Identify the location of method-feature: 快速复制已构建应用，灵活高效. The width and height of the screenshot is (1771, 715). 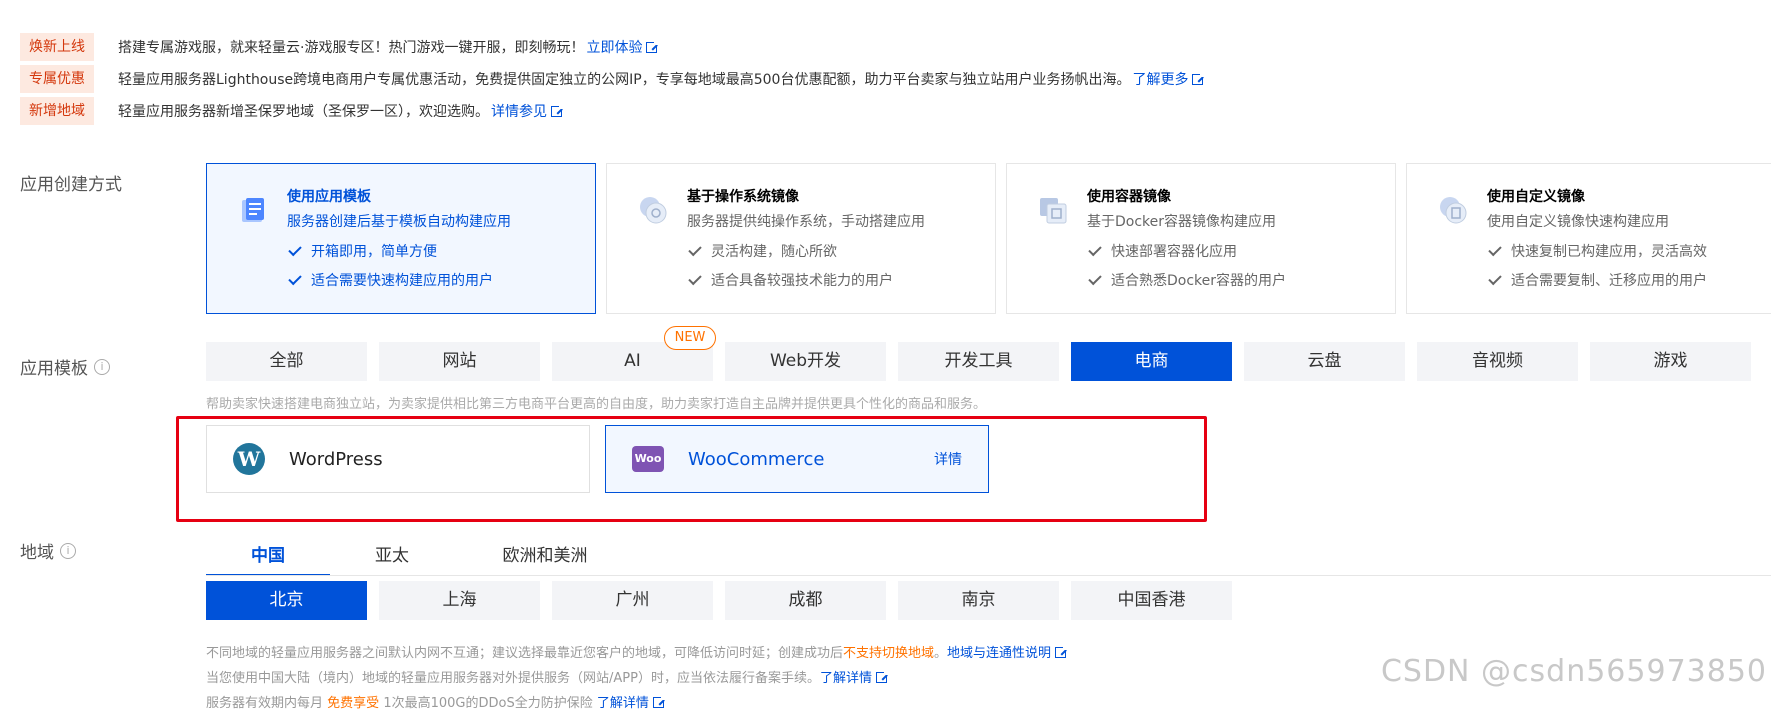
(1629, 251).